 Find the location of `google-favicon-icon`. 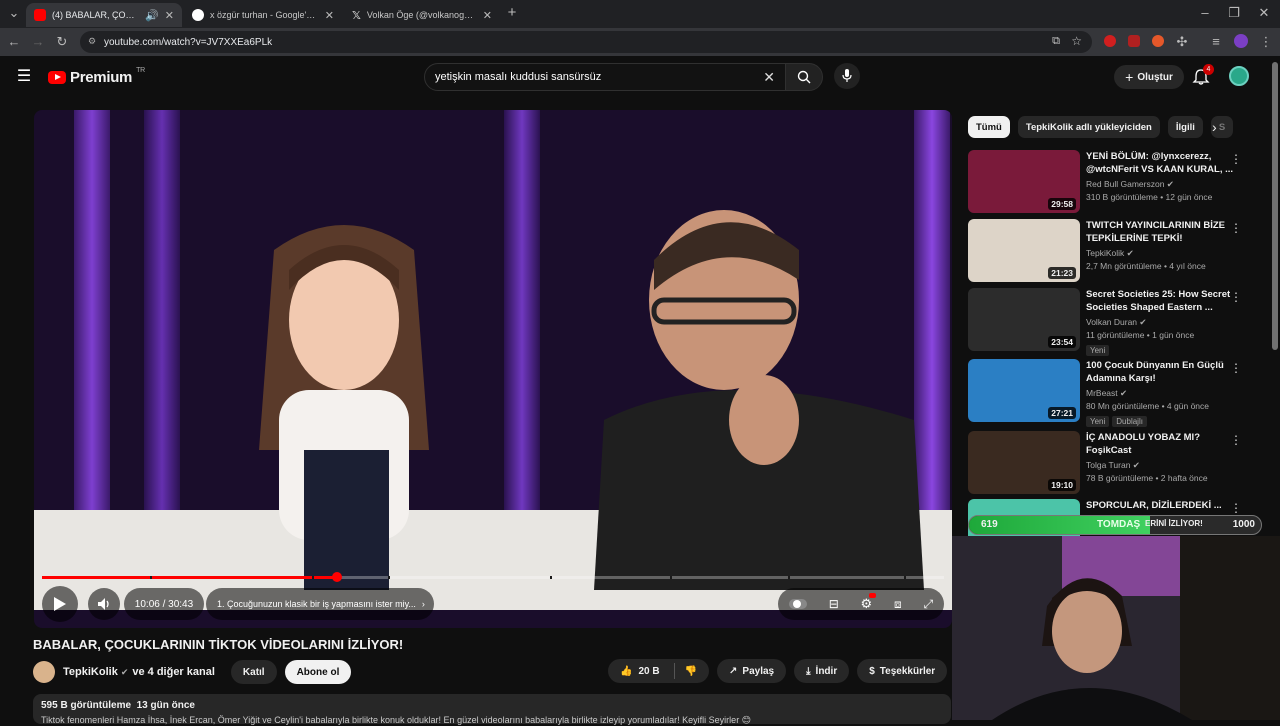

google-favicon-icon is located at coordinates (198, 15).